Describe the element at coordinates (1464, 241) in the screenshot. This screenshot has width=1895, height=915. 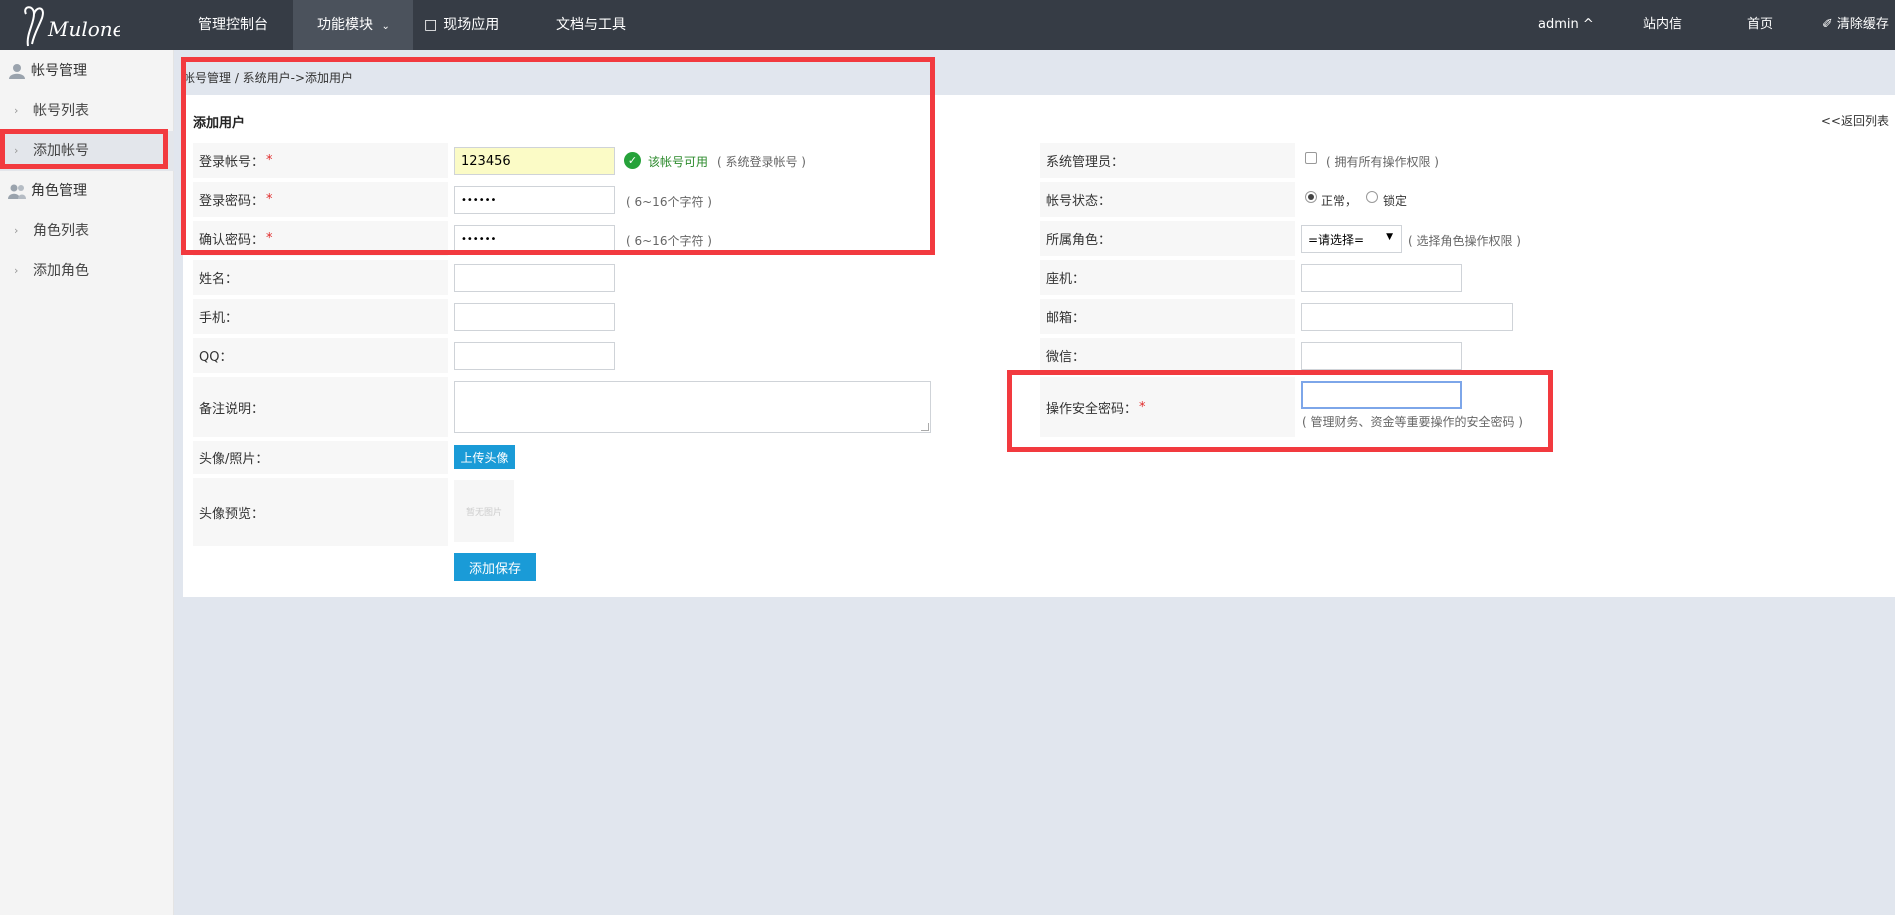
I see `role-hint: ( 选择角色操作权限 )` at that location.